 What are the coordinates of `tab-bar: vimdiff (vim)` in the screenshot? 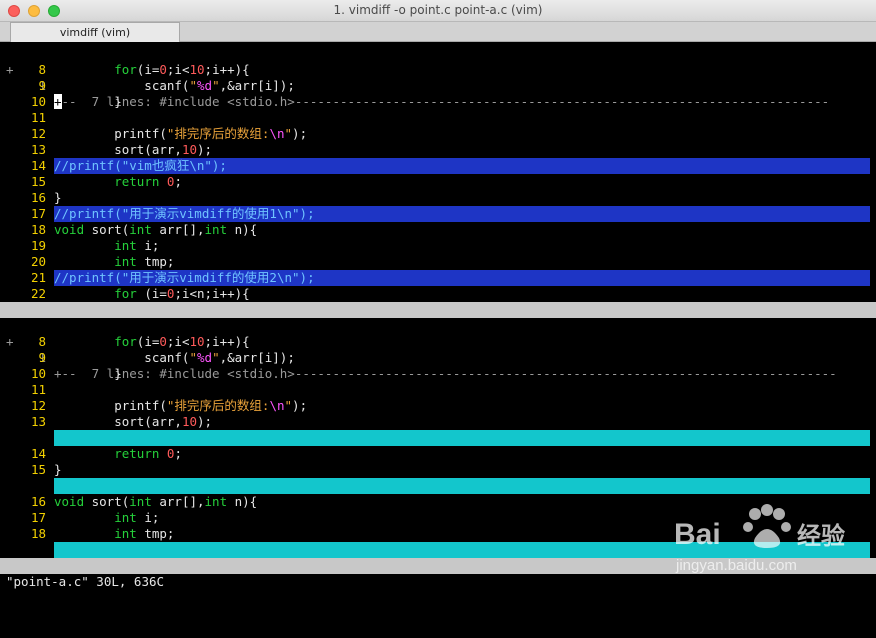 It's located at (438, 32).